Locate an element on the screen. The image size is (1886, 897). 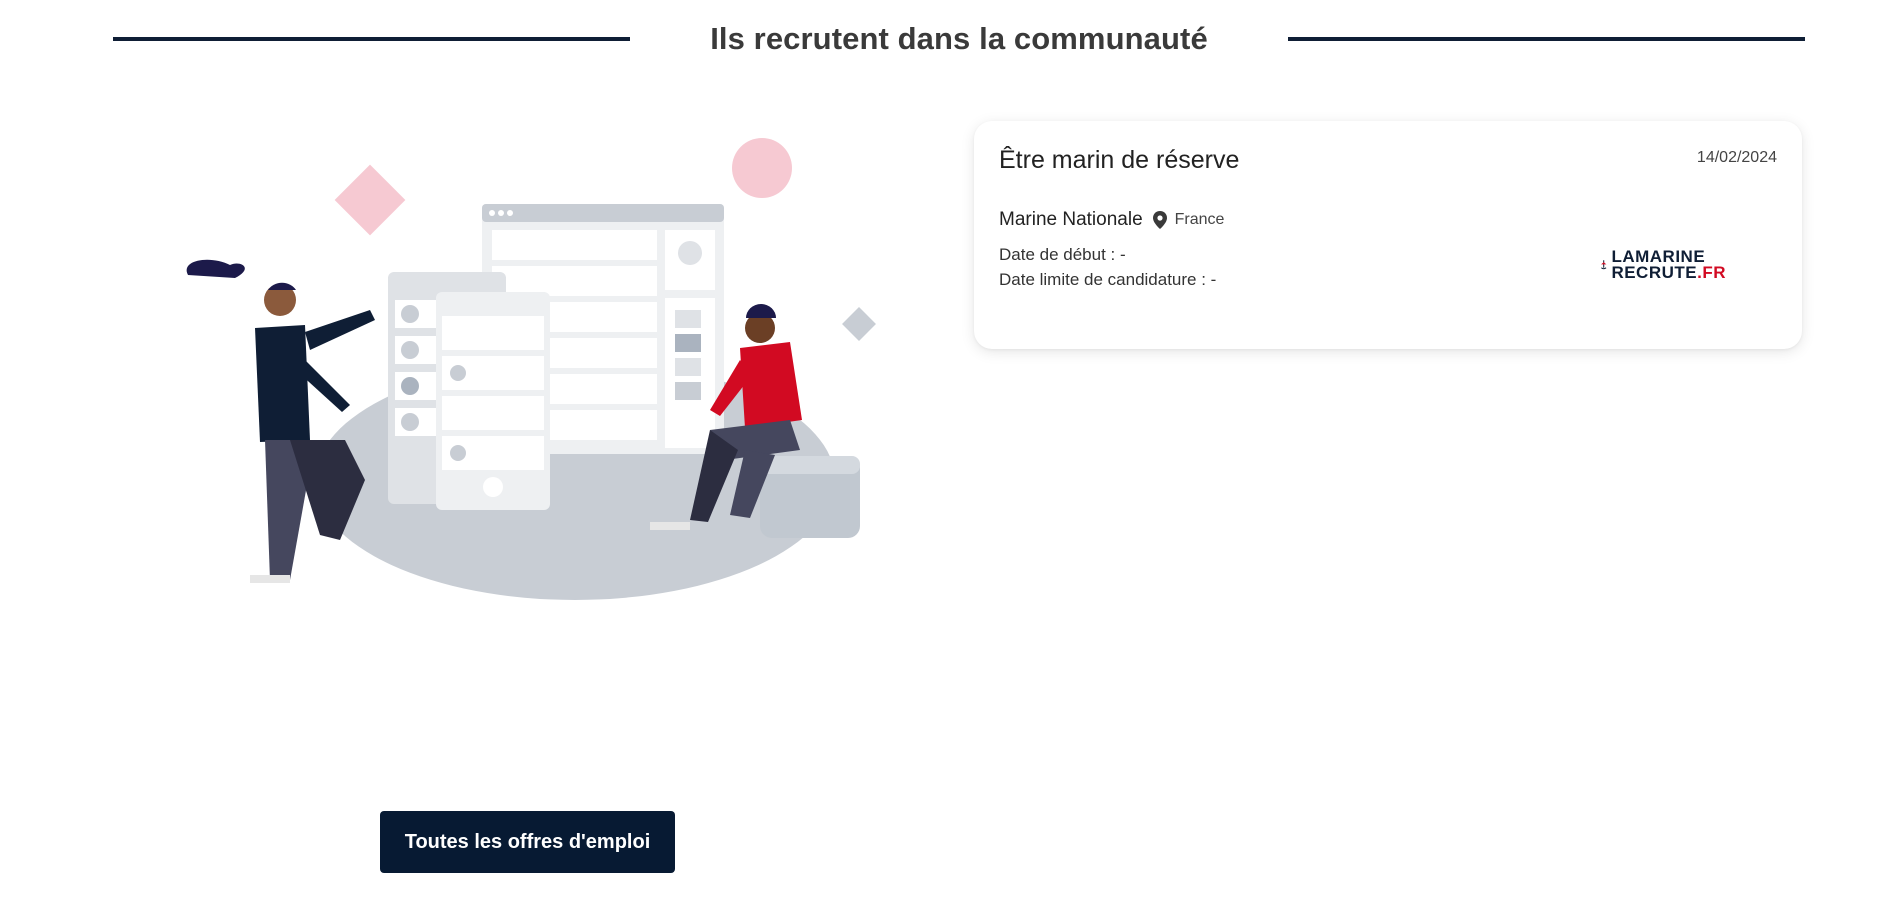
company-logo: LAMARINE RECRUTE.FR is located at coordinates (1663, 265).